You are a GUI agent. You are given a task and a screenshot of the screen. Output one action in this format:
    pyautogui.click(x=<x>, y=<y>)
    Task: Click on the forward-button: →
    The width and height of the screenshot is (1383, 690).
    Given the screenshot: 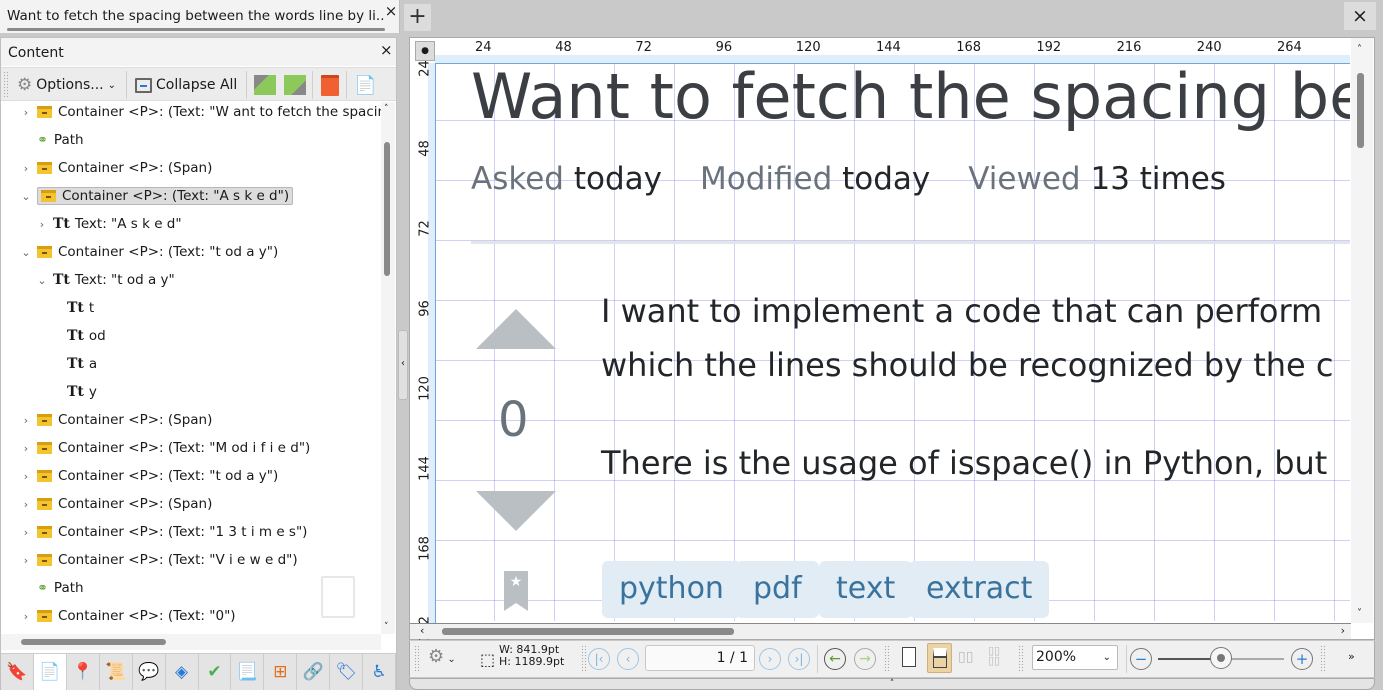 What is the action you would take?
    pyautogui.click(x=865, y=659)
    